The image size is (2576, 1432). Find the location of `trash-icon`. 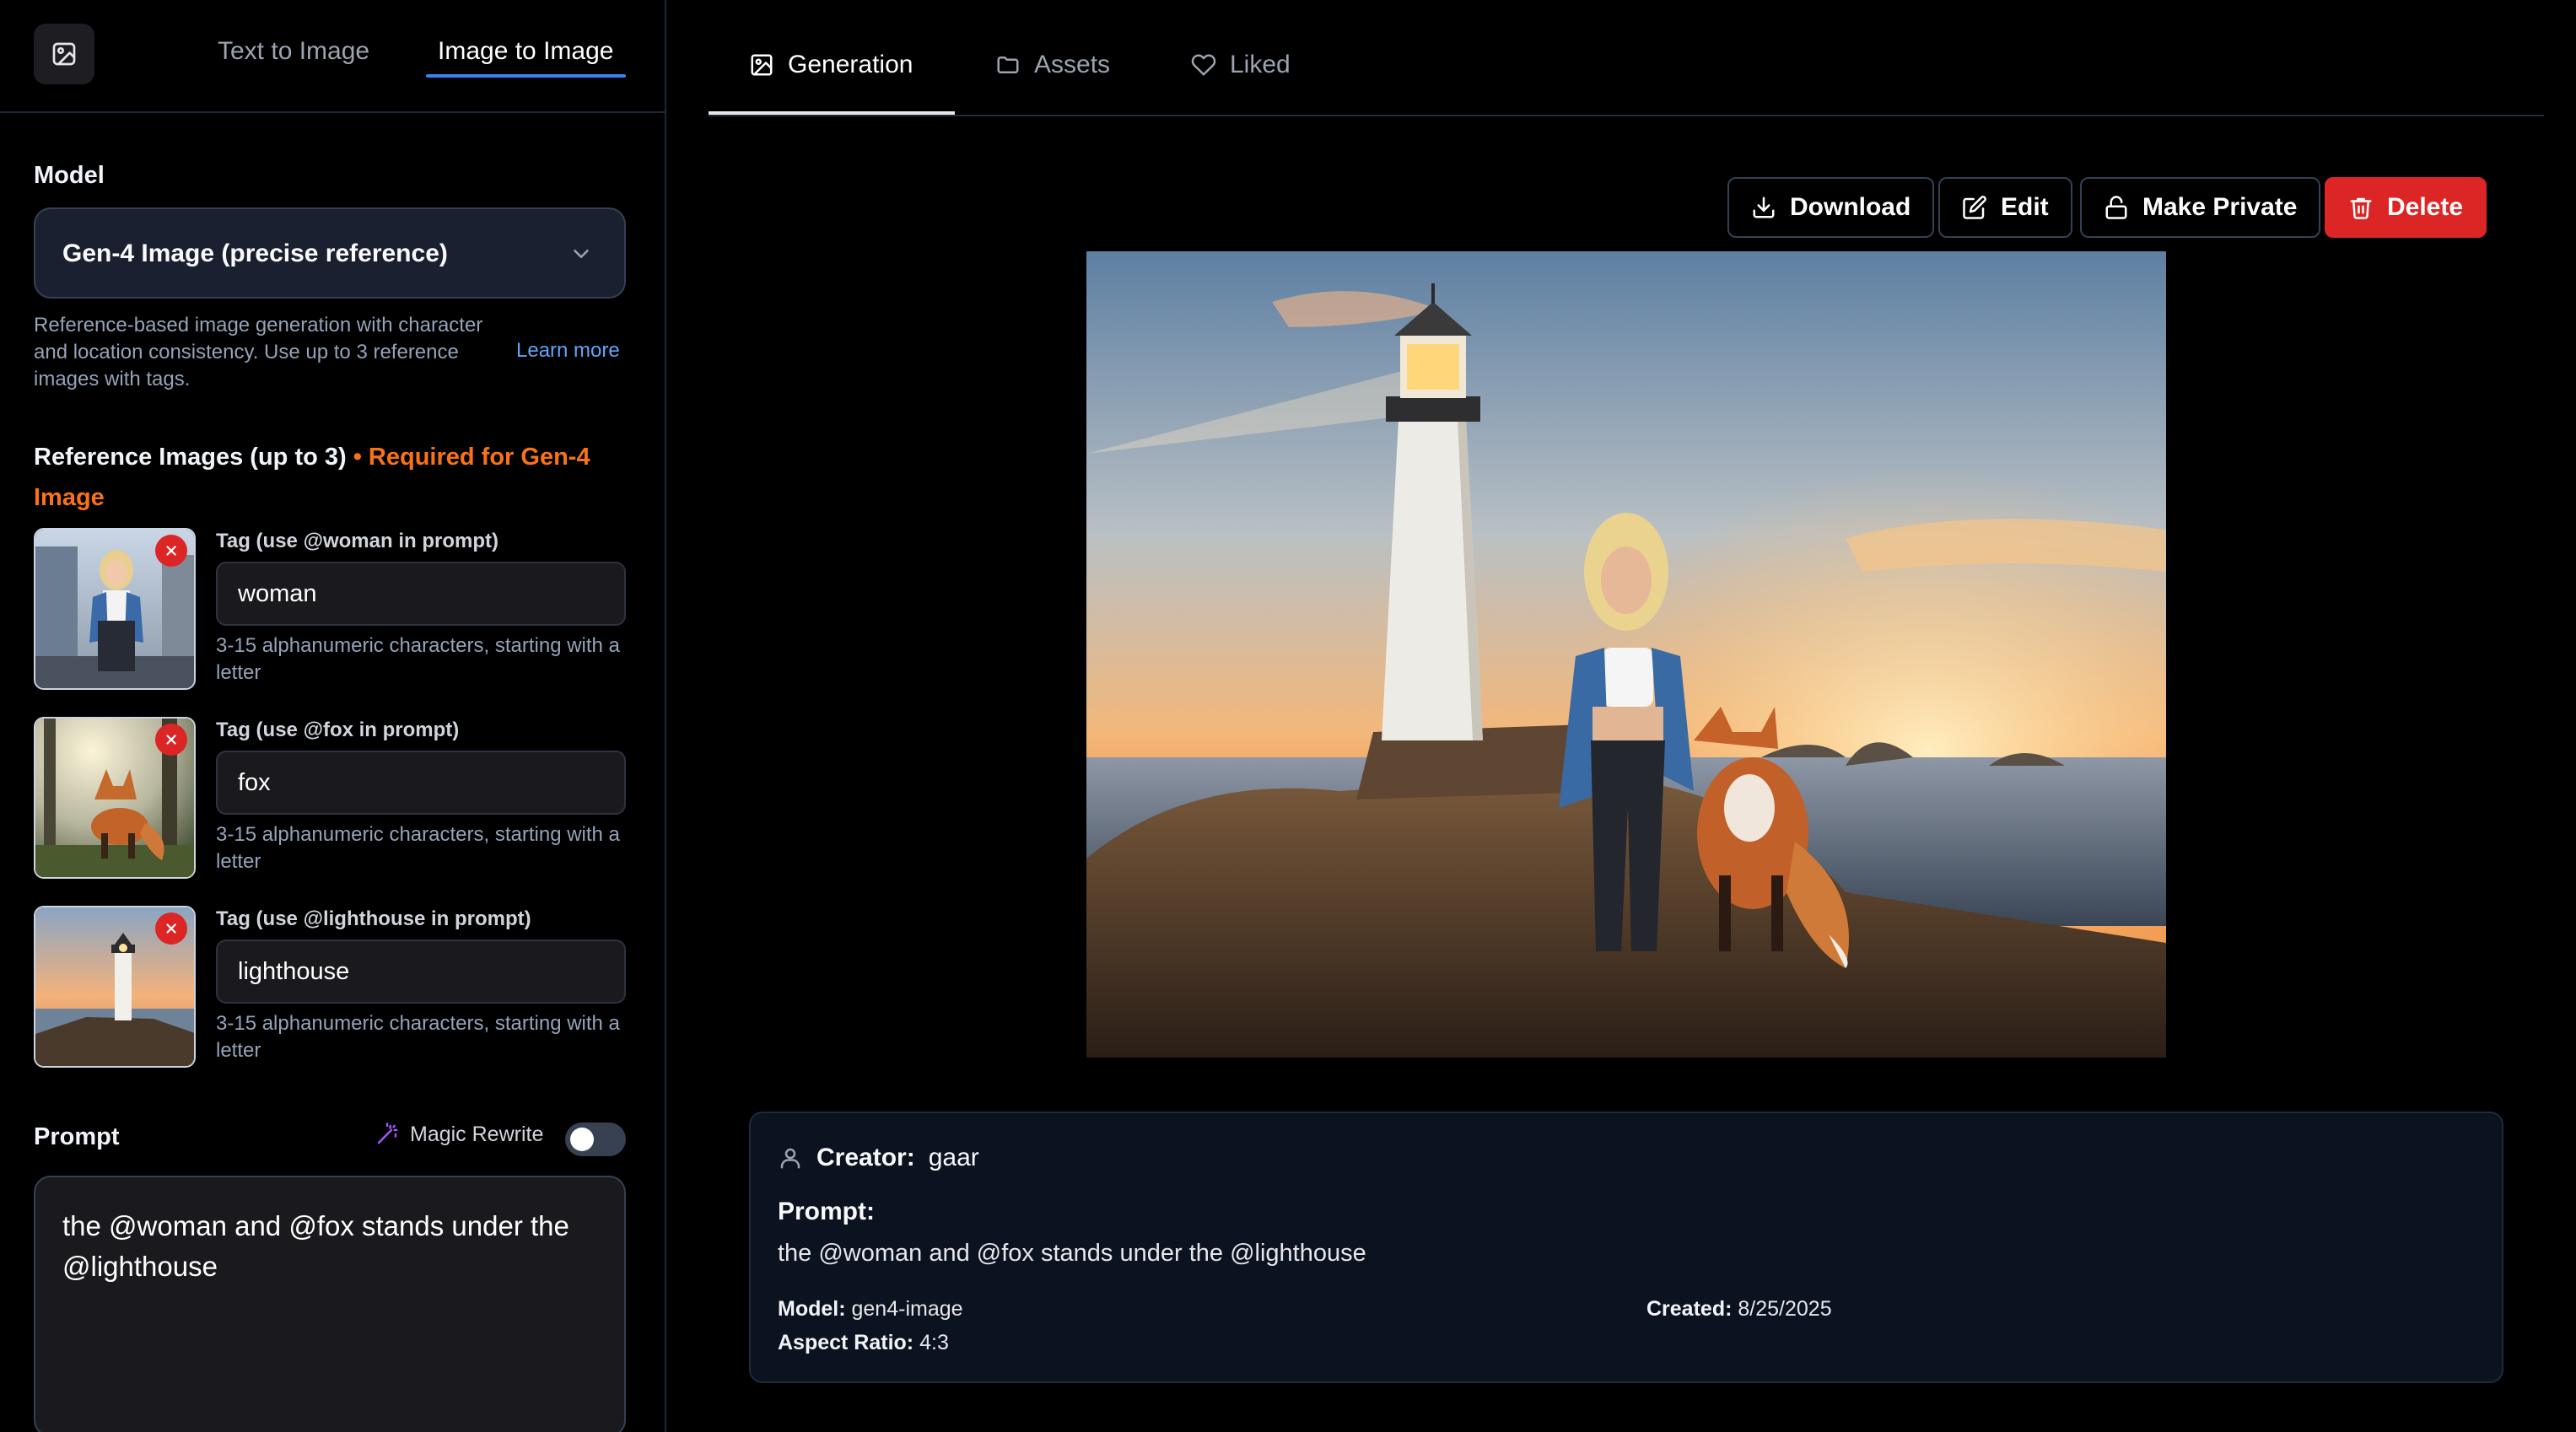

trash-icon is located at coordinates (2361, 208).